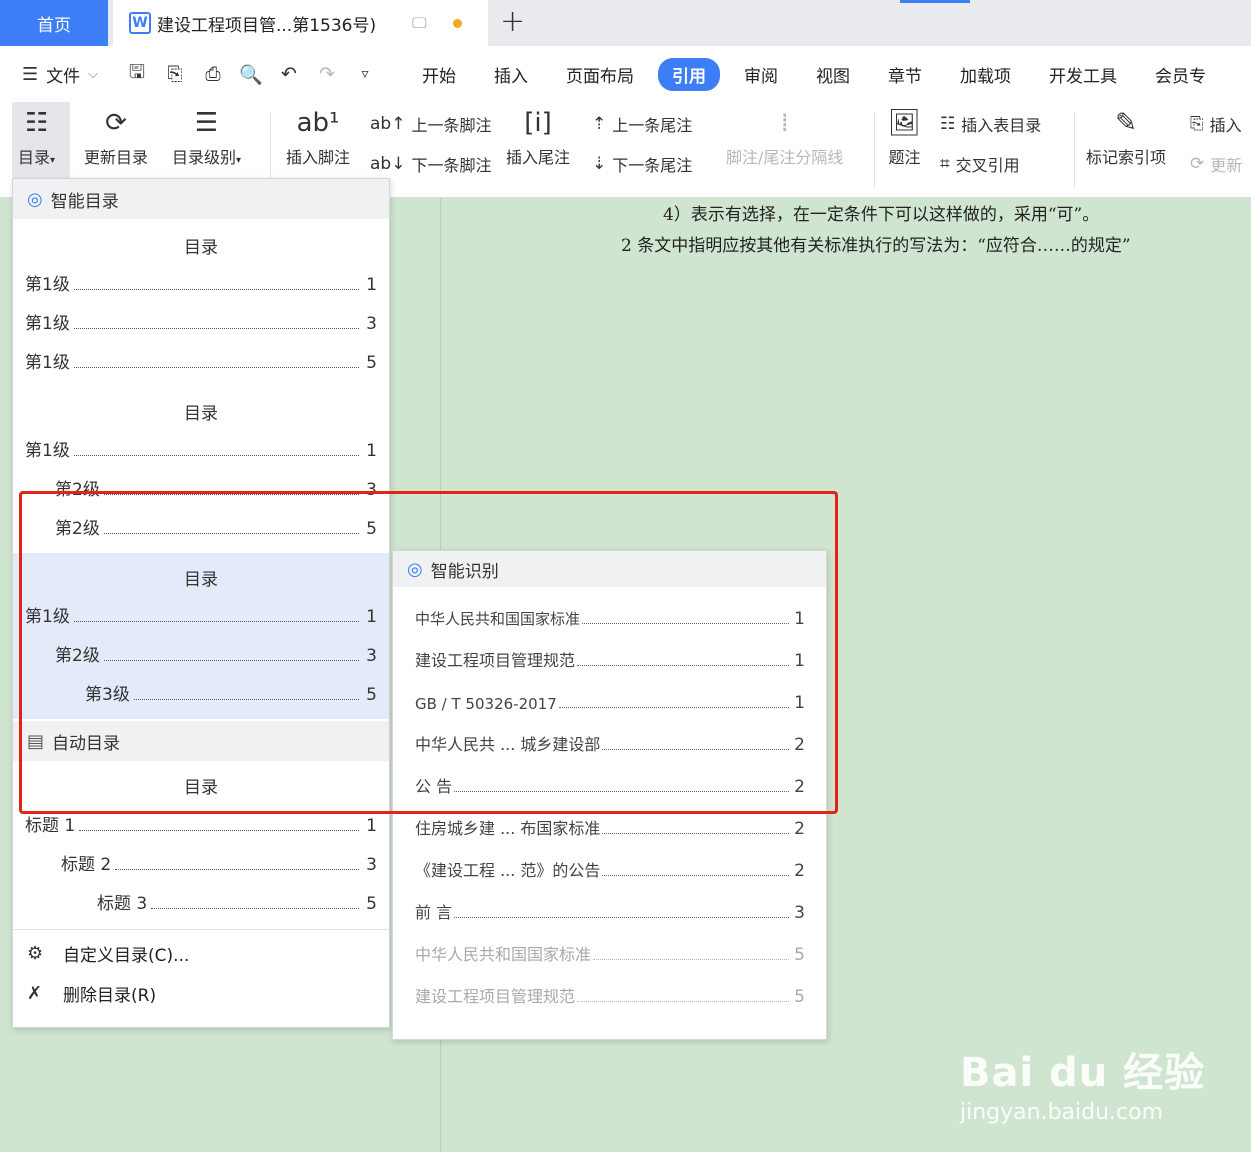 Image resolution: width=1251 pixels, height=1152 pixels. I want to click on print-icon: ⎙, so click(213, 74).